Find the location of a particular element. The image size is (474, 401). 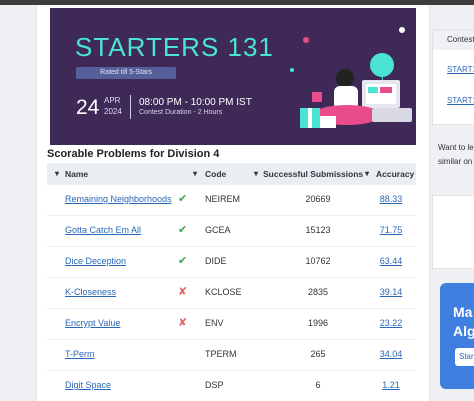

successful-submissions: 20669 is located at coordinates (318, 199).